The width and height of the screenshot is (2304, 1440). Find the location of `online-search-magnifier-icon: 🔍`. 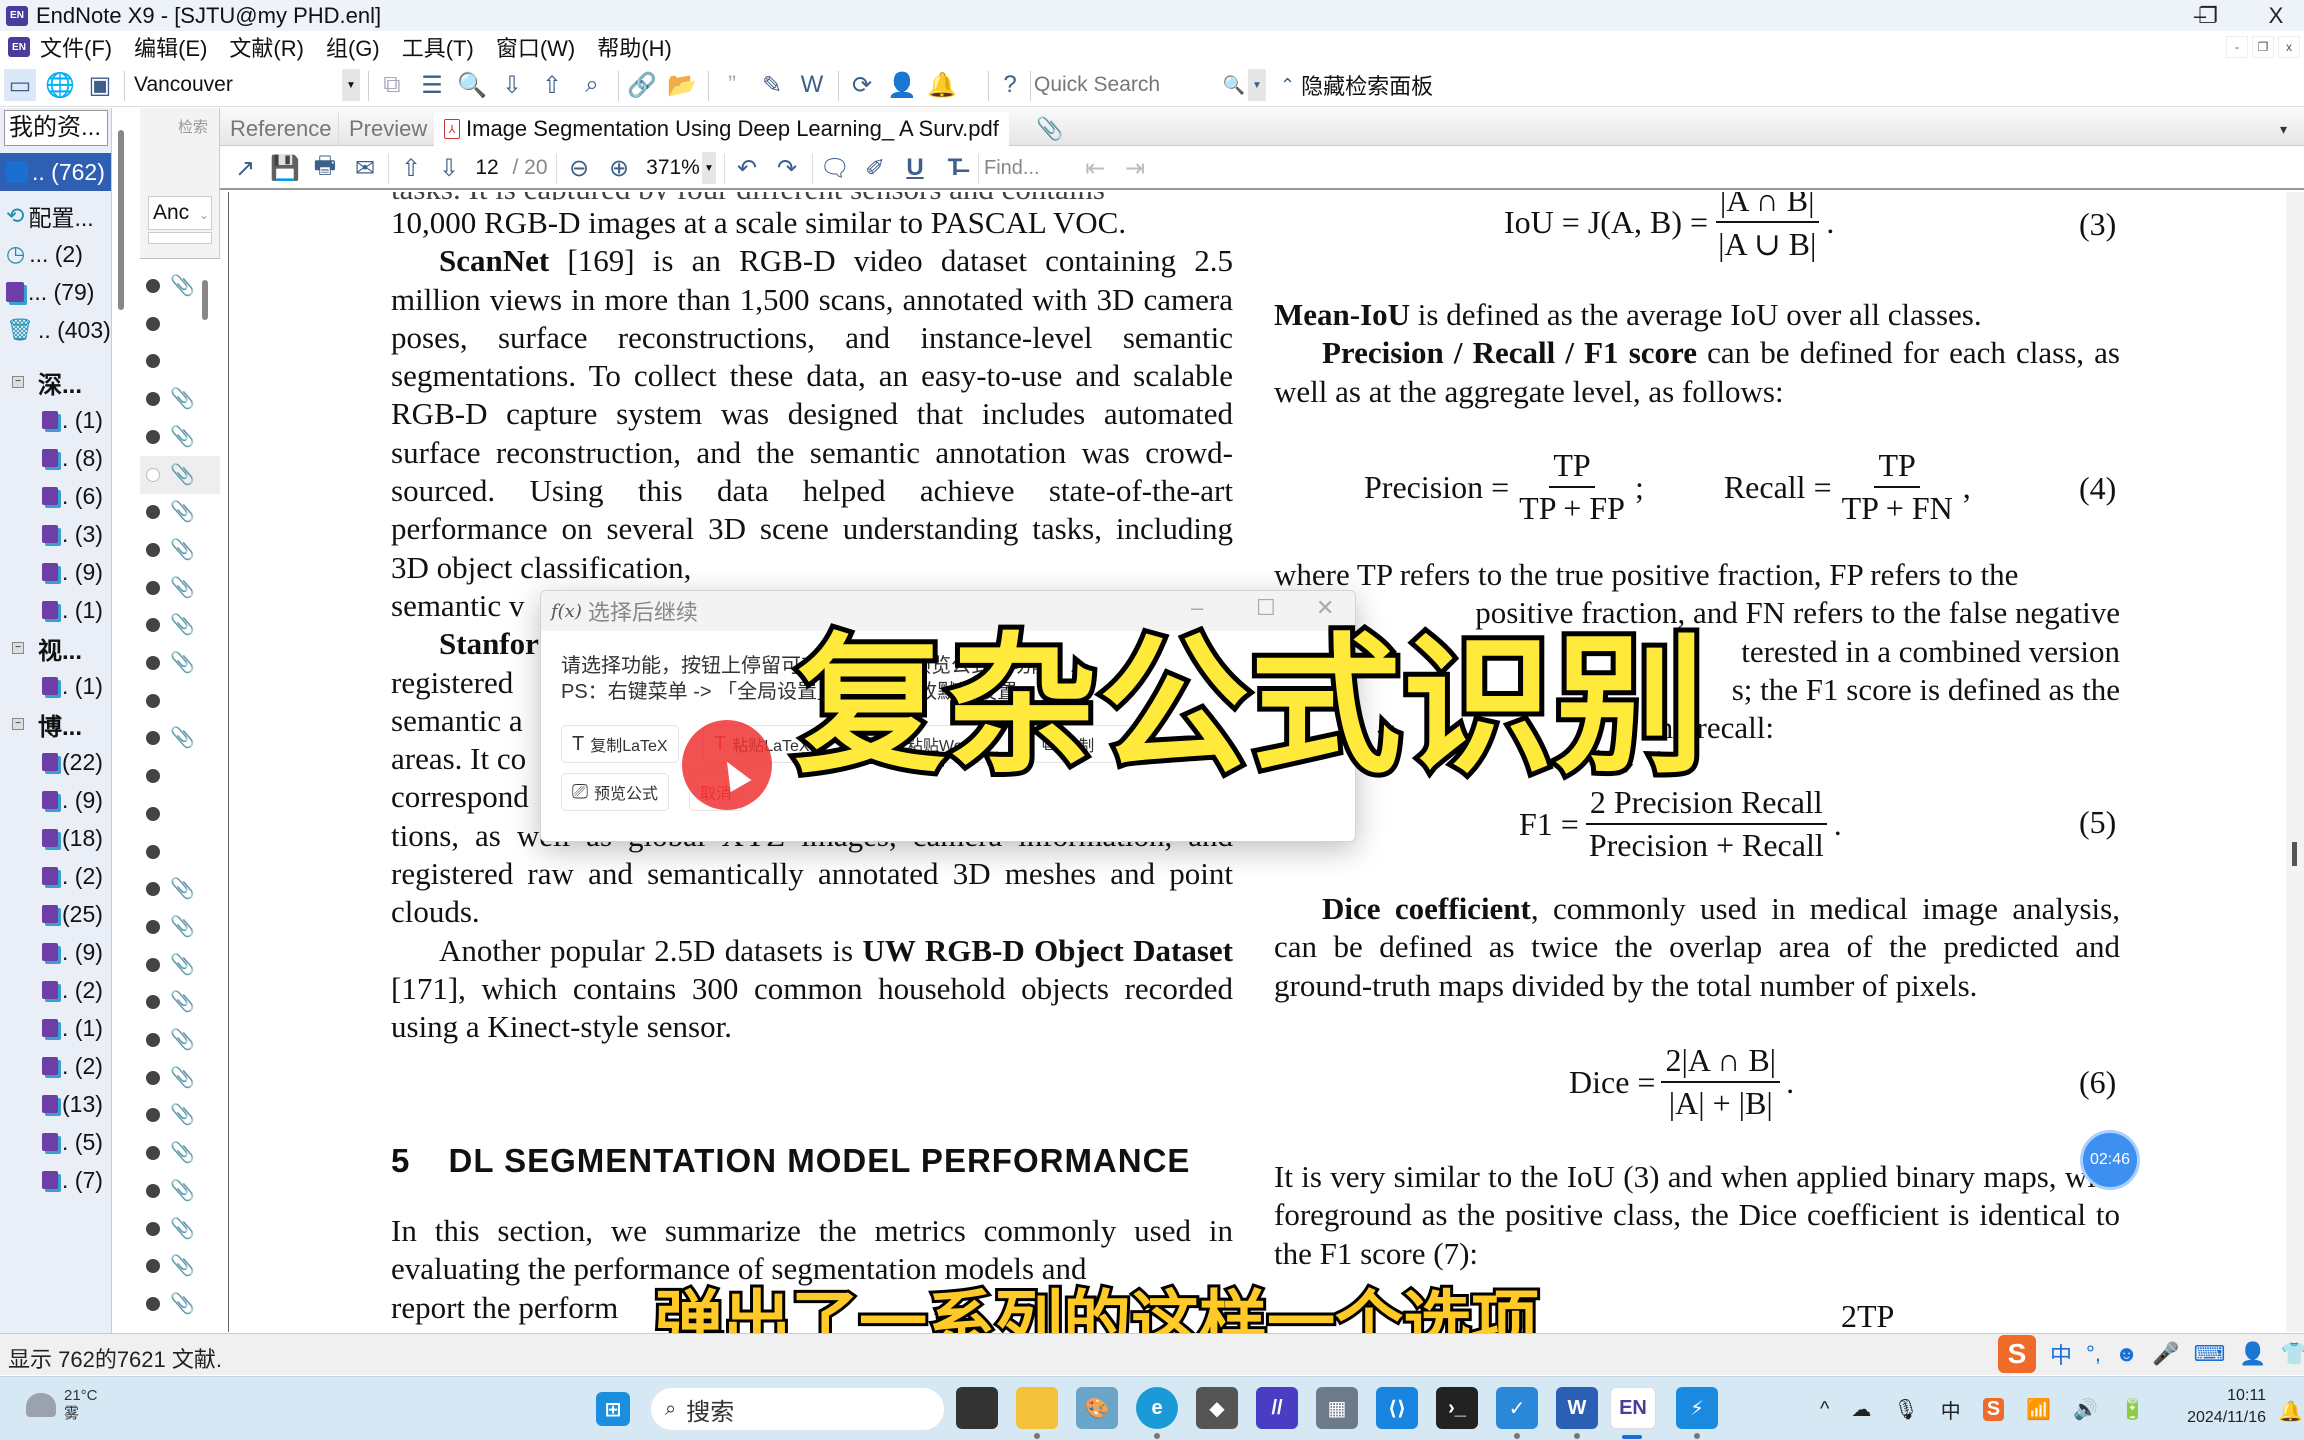

online-search-magnifier-icon: 🔍 is located at coordinates (472, 85).